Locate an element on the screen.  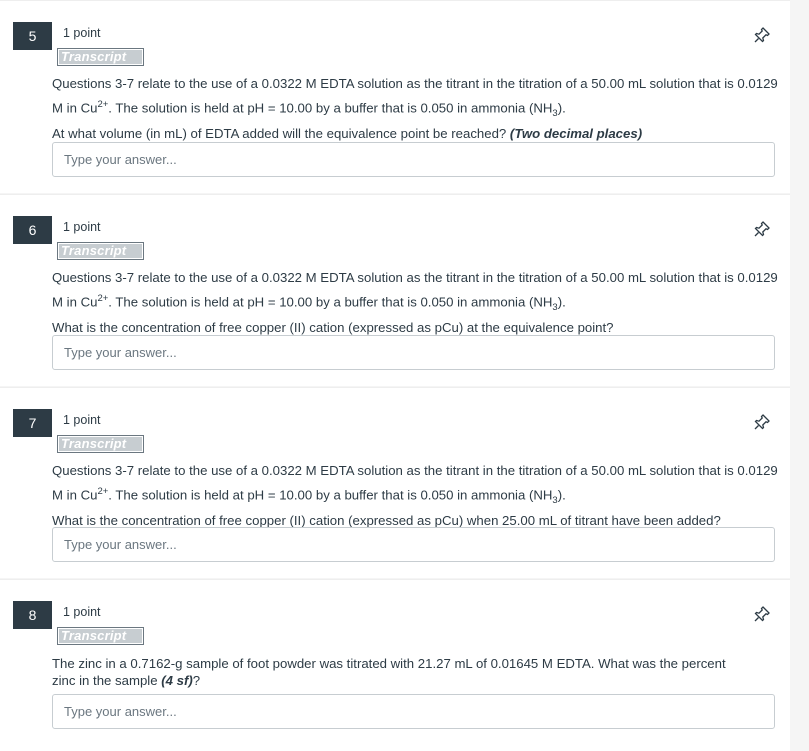
question-number: 8 is located at coordinates (32, 615).